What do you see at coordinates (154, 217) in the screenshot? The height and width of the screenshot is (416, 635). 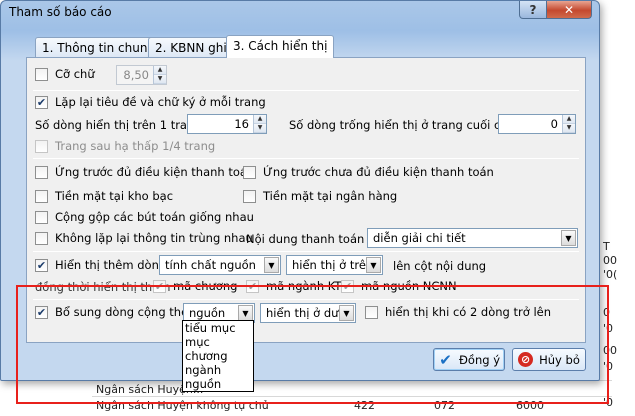 I see `merge-entries-label: Cộng gộp các bút toán giống nhau` at bounding box center [154, 217].